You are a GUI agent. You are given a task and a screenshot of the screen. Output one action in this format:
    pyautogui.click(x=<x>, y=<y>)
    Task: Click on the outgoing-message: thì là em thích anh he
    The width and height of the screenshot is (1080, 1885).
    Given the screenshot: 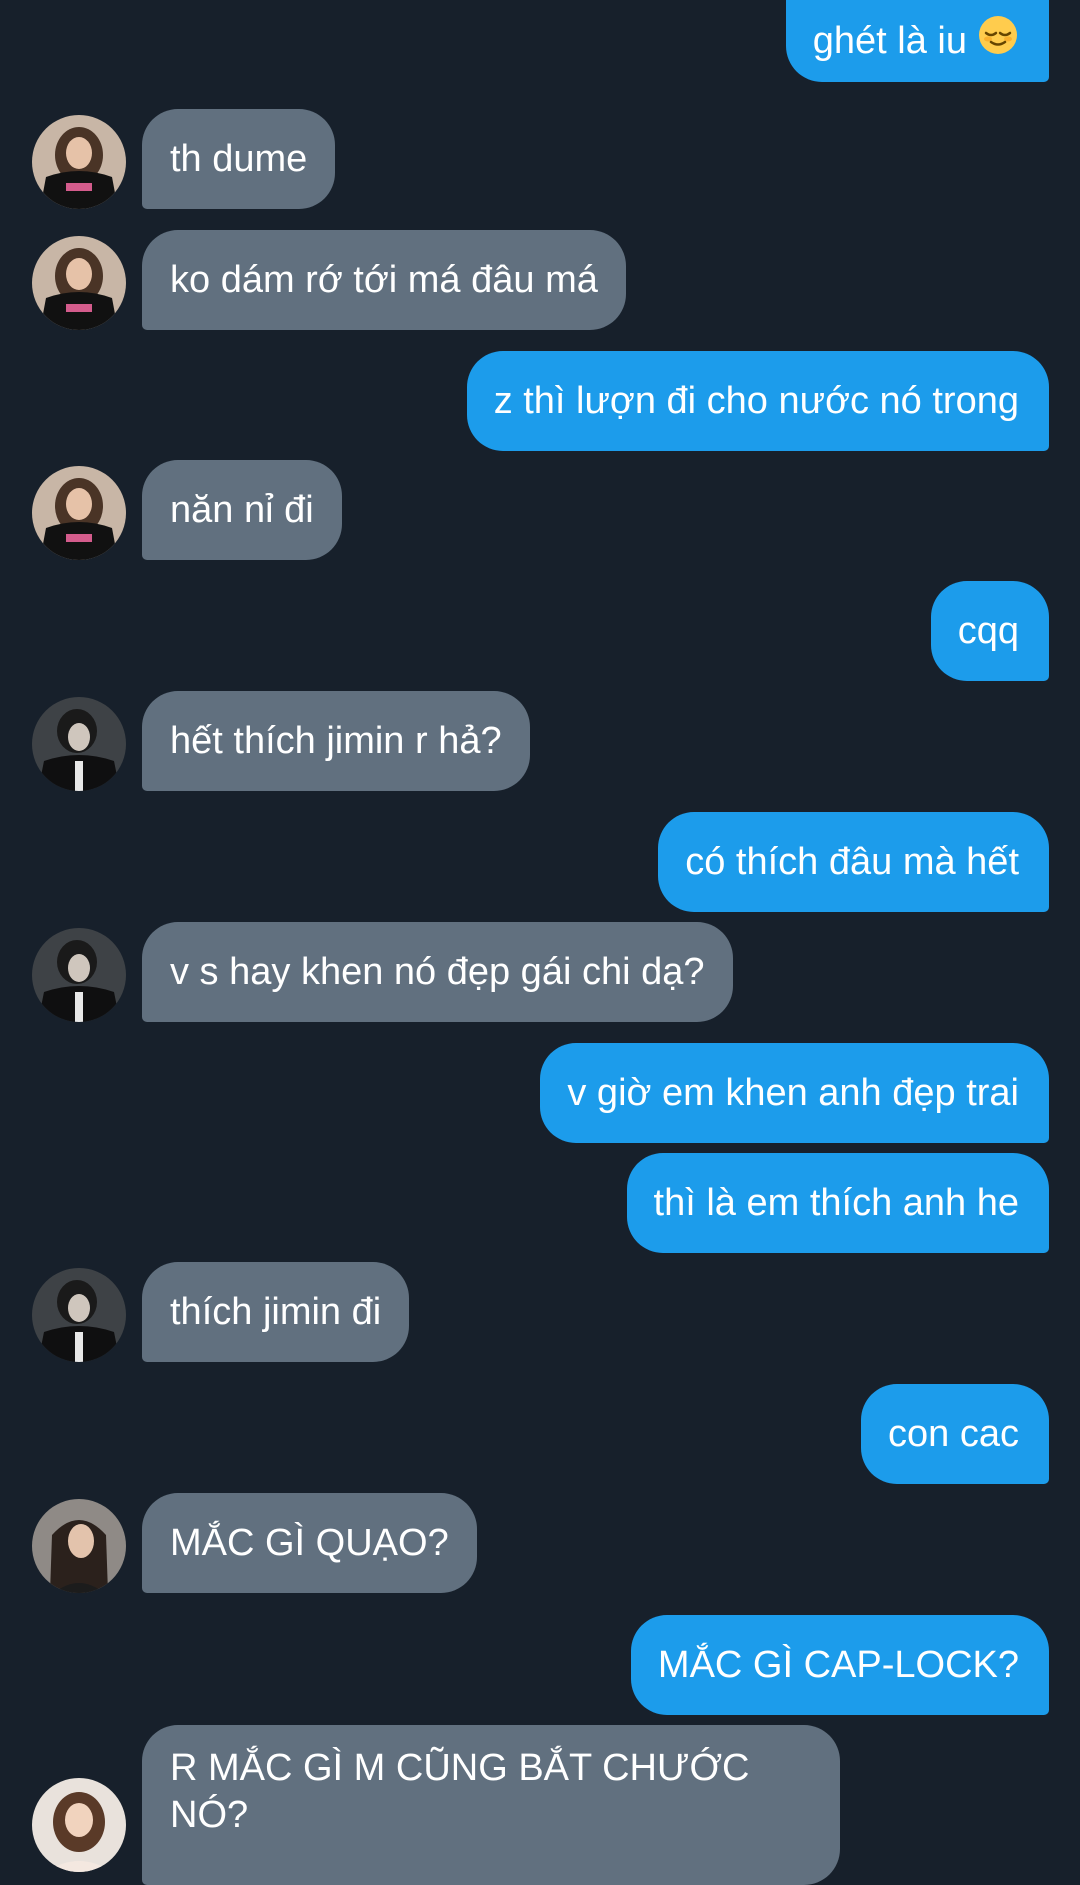 What is the action you would take?
    pyautogui.click(x=837, y=1203)
    